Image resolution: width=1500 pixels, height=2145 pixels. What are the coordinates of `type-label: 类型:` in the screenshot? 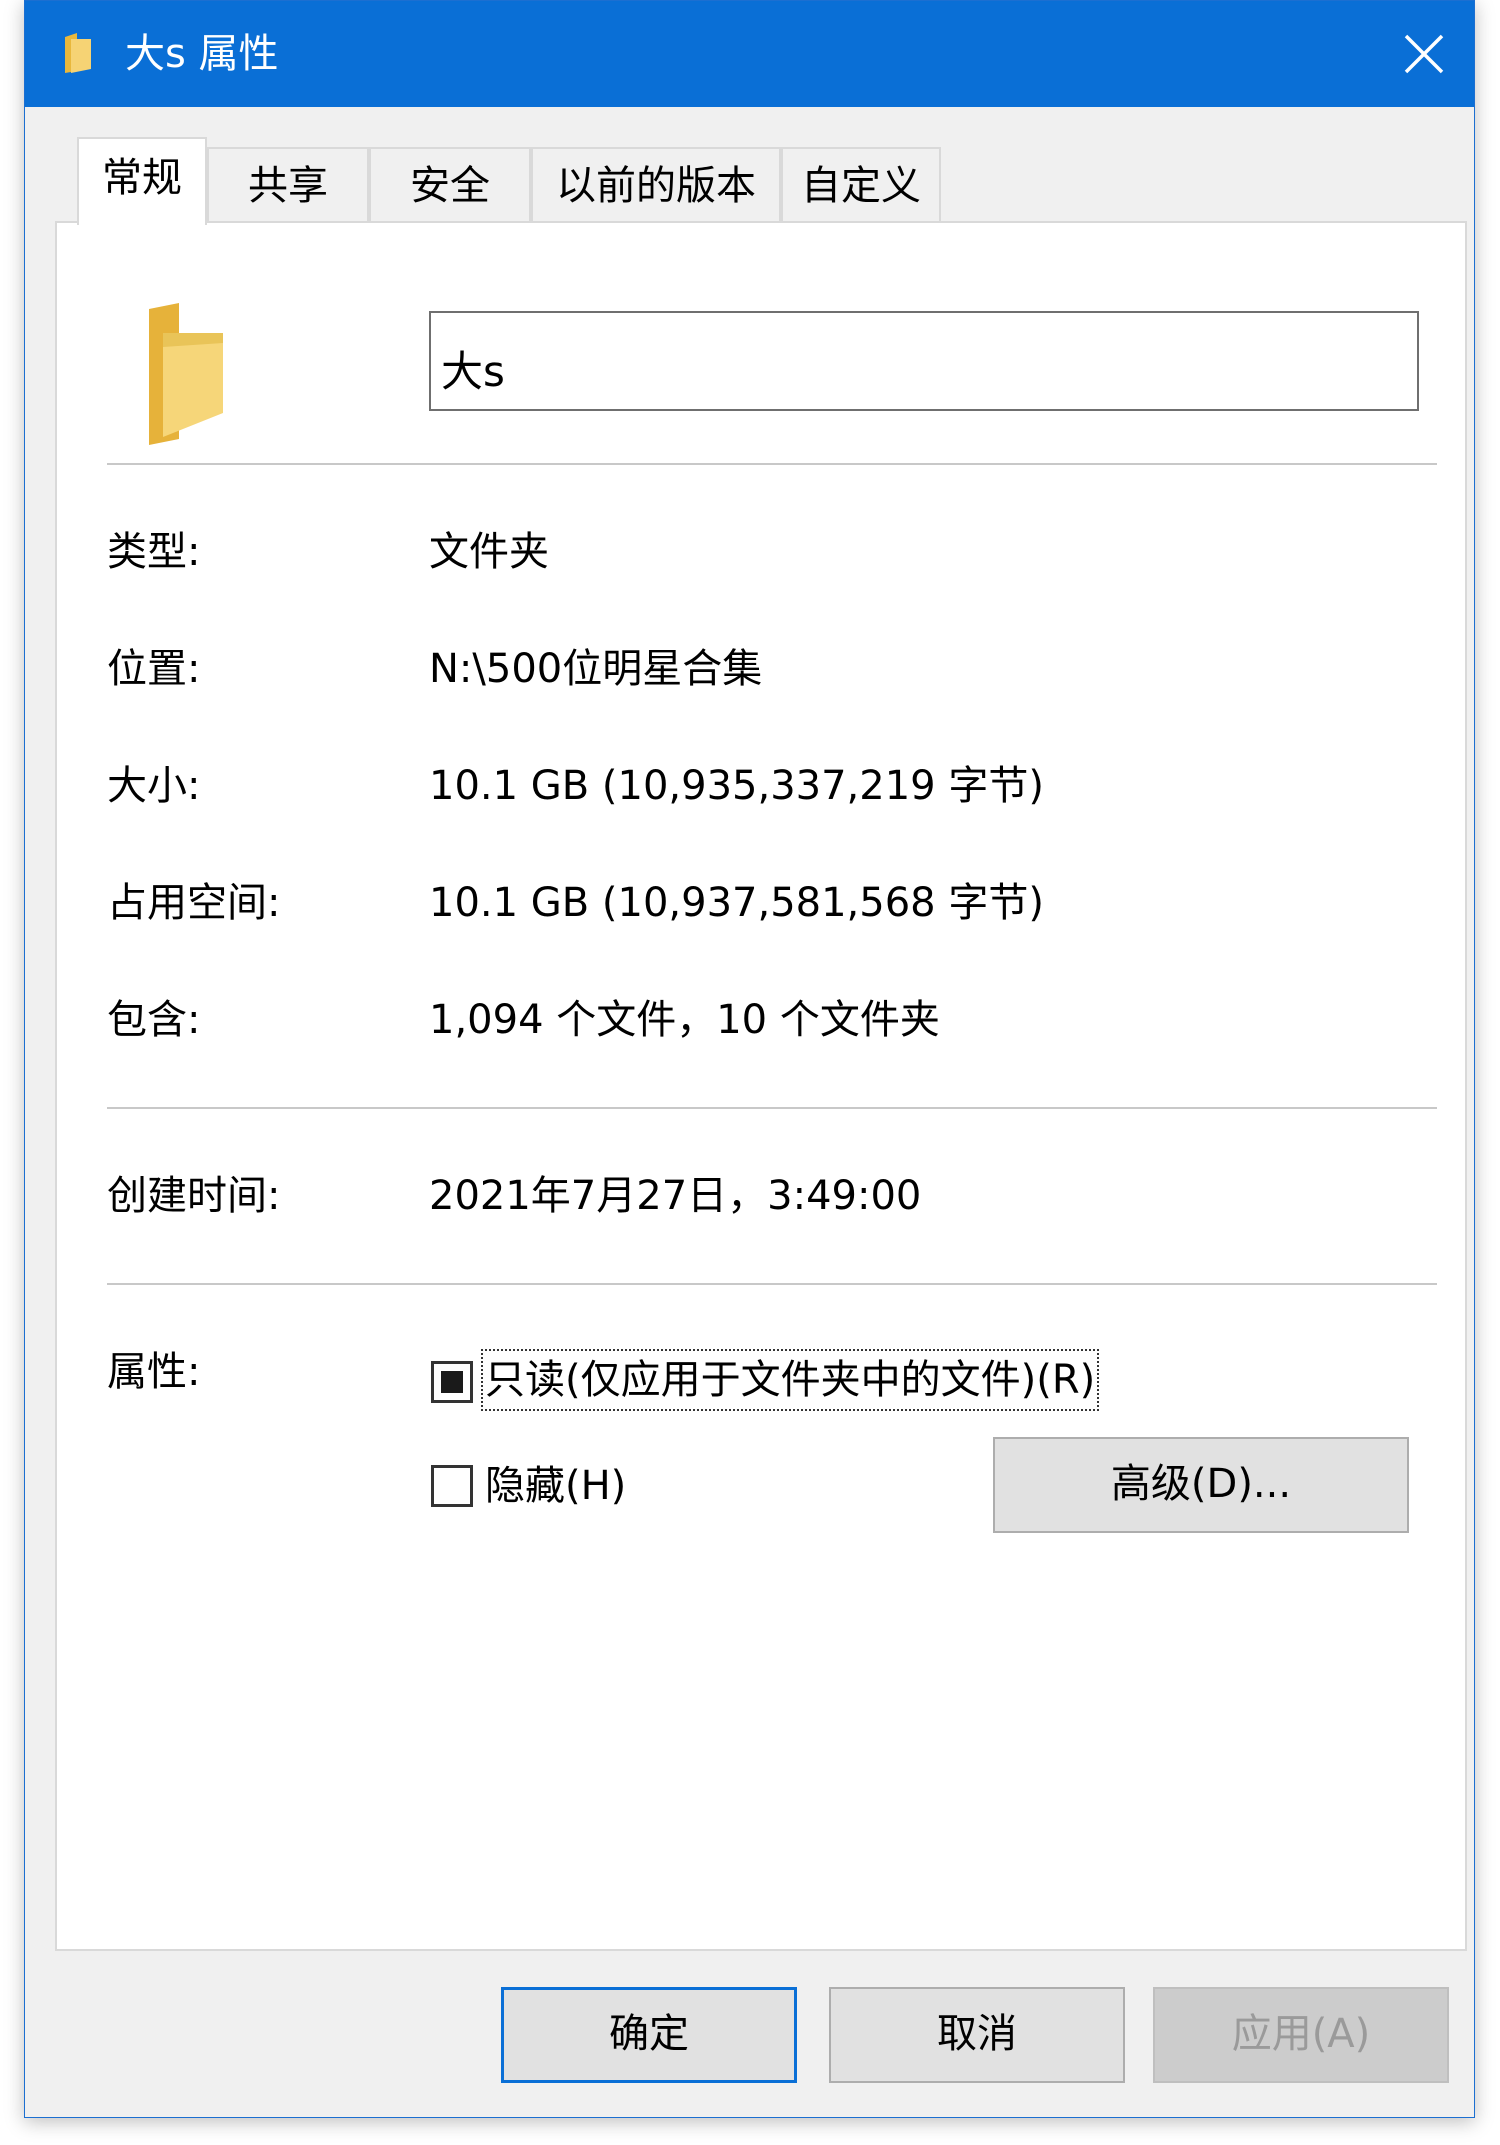 It's located at (154, 552).